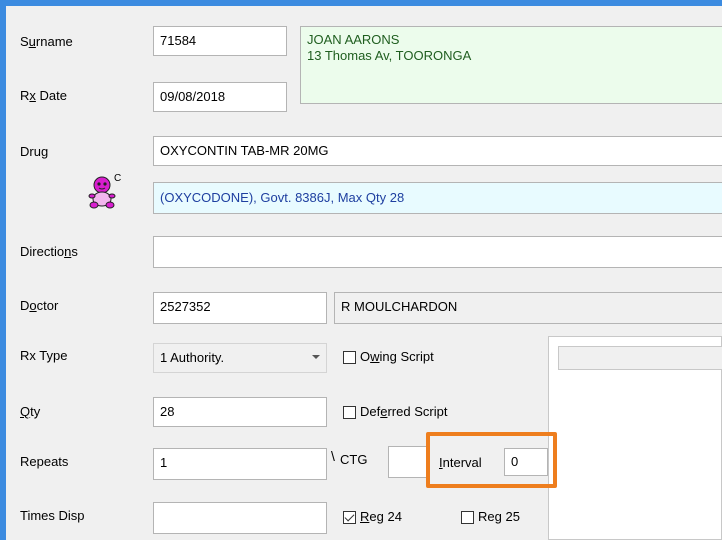  Describe the element at coordinates (349, 412) in the screenshot. I see `deferred-script-checkbox` at that location.